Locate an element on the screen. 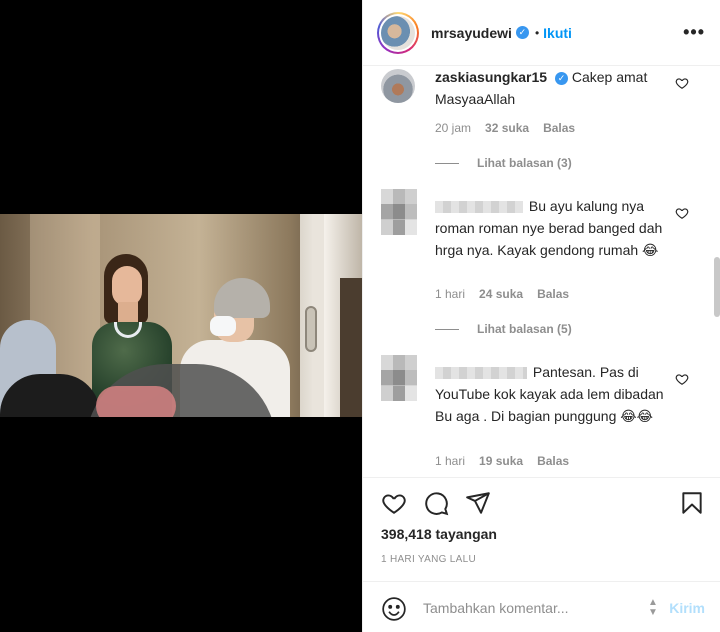  comment-meta: 1 hari 24 suka Balas is located at coordinates (502, 294).